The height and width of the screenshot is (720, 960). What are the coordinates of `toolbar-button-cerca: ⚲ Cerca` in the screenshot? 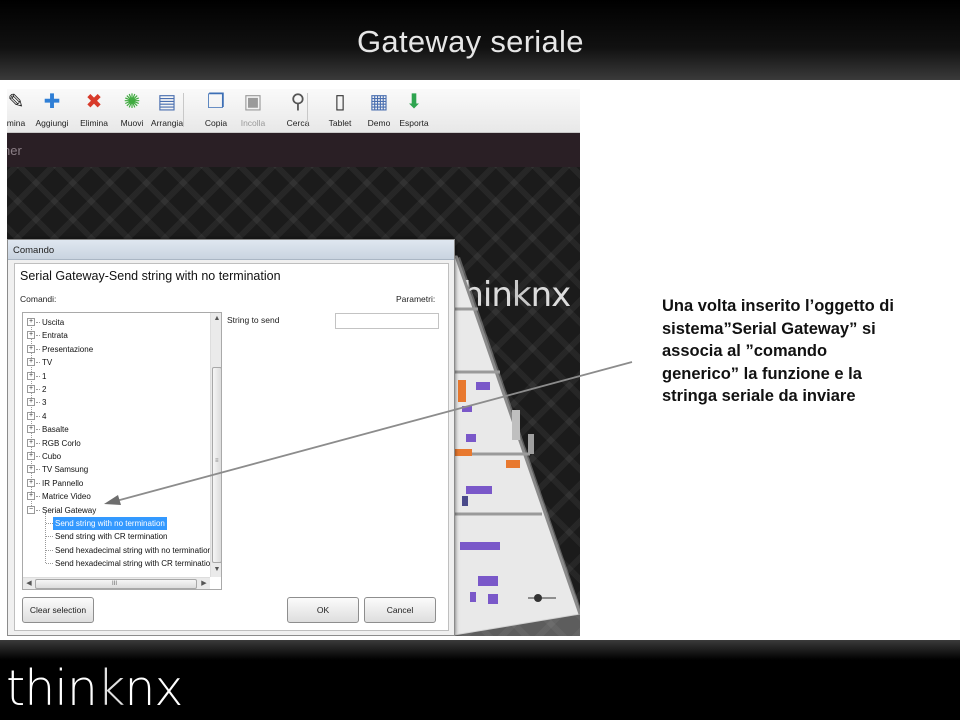 It's located at (298, 111).